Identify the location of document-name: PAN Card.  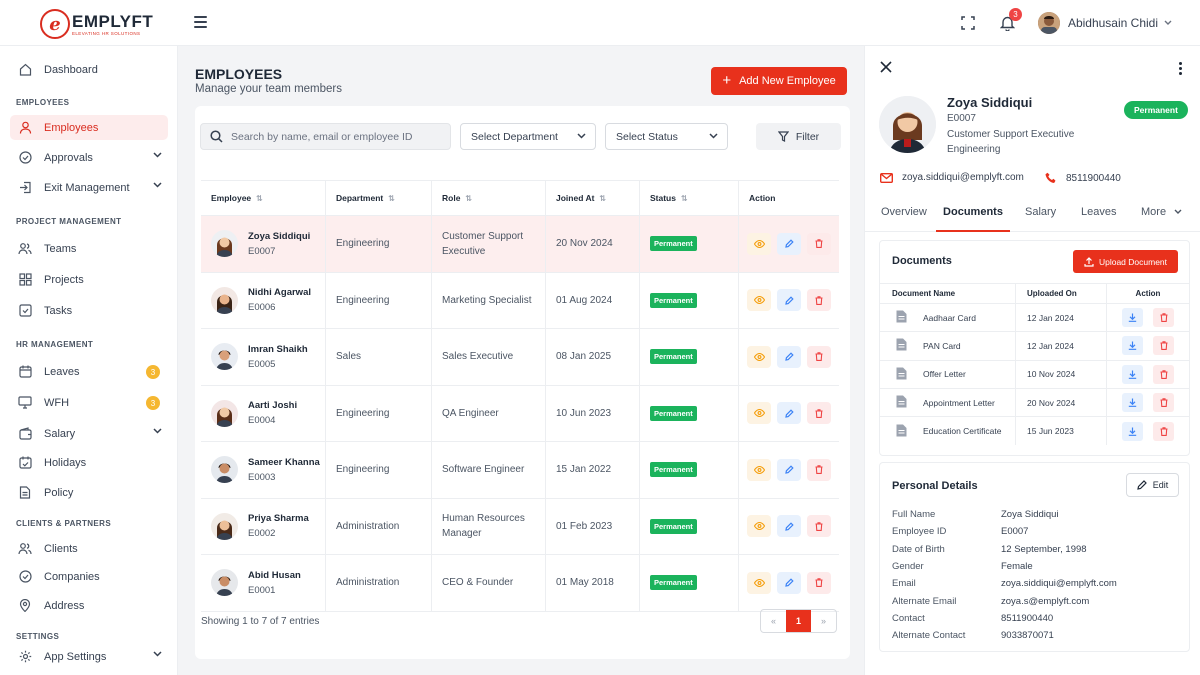
(942, 346).